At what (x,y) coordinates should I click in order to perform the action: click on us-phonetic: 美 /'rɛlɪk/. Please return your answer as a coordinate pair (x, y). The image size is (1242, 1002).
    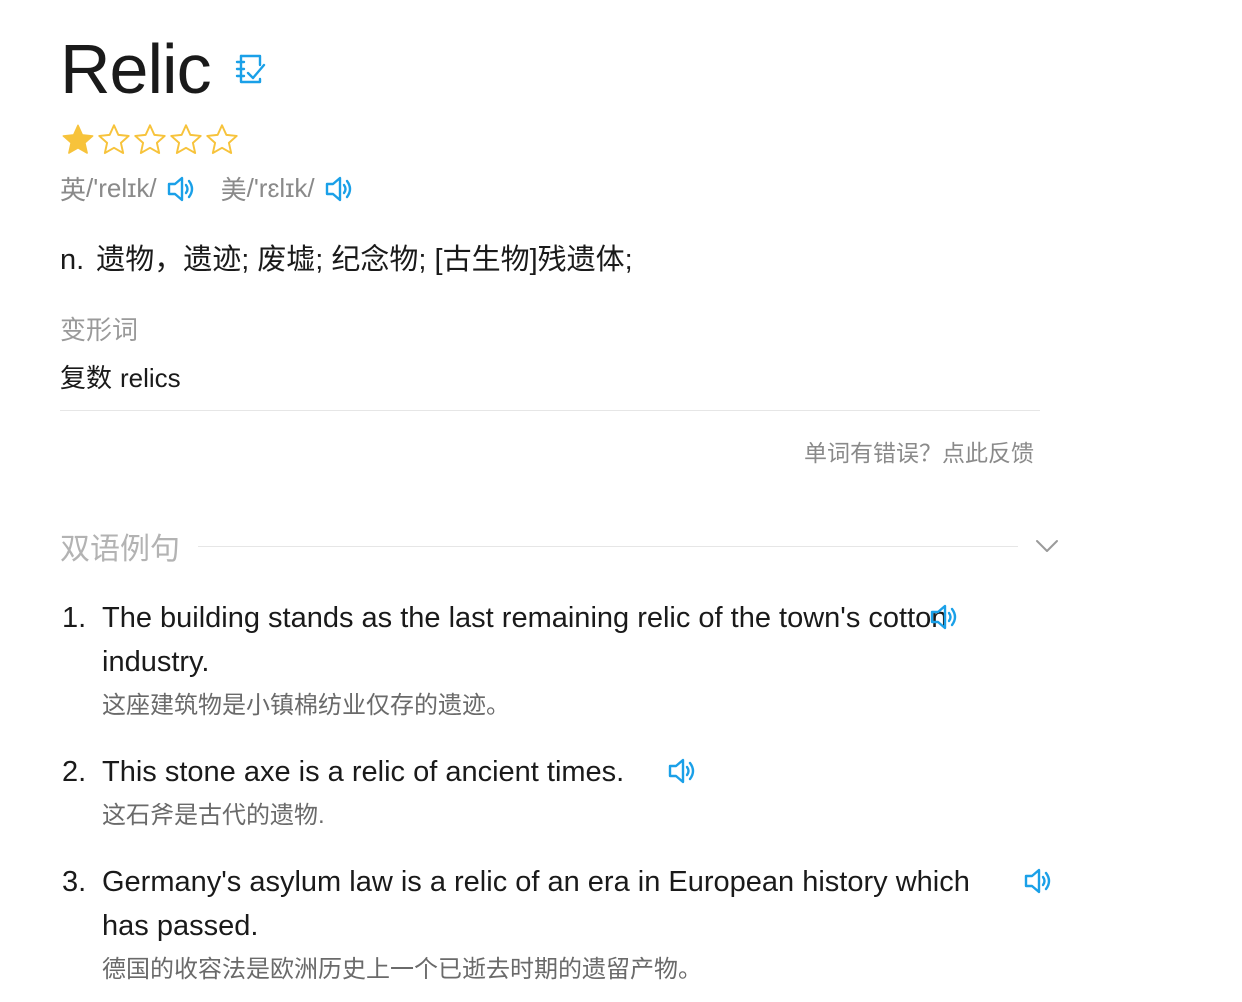
    Looking at the image, I should click on (289, 188).